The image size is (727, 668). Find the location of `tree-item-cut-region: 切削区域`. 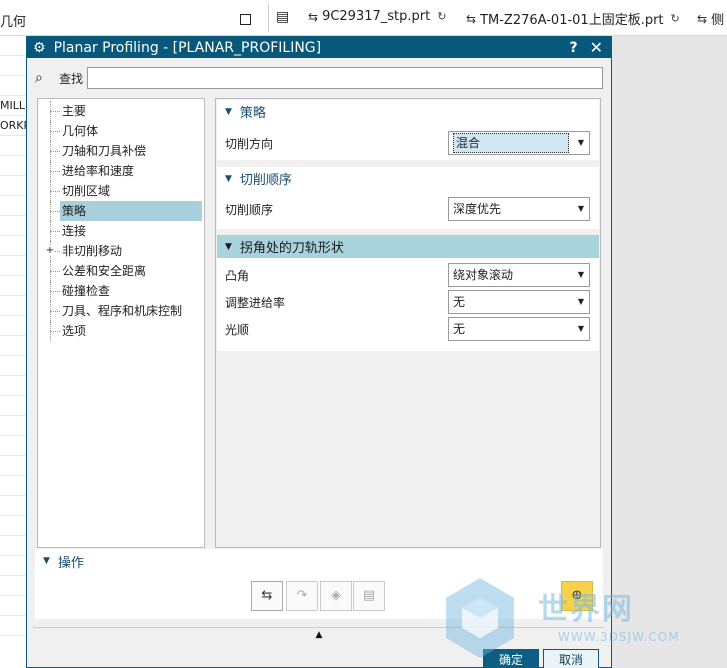

tree-item-cut-region: 切削区域 is located at coordinates (121, 191).